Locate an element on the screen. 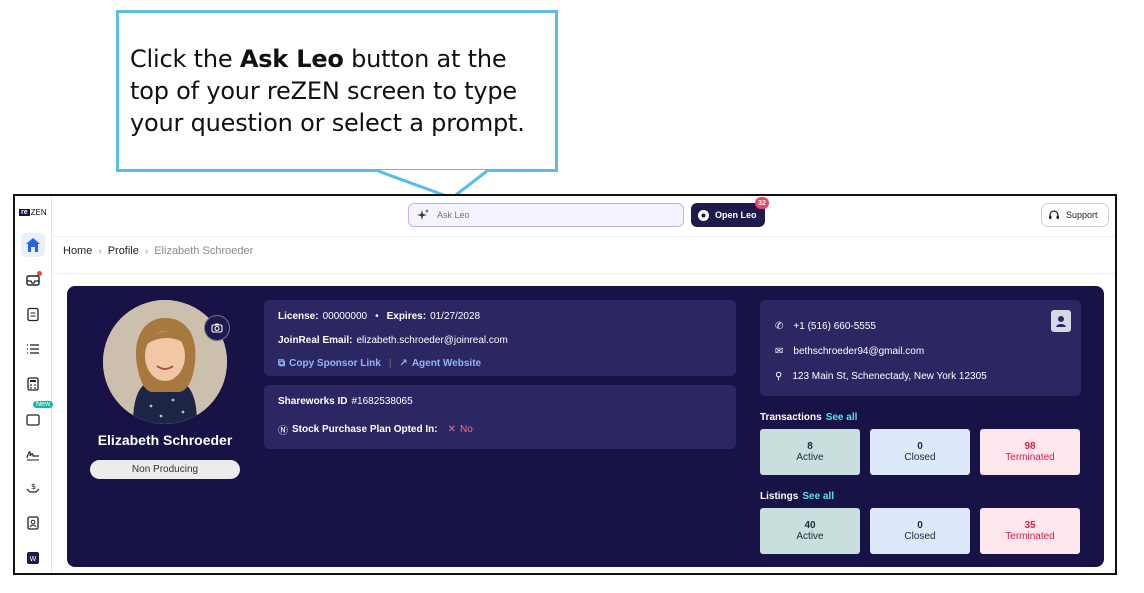 Image resolution: width=1144 pixels, height=593 pixels. breadcrumb: Home › Profile › Elizabeth Schroeder is located at coordinates (158, 251).